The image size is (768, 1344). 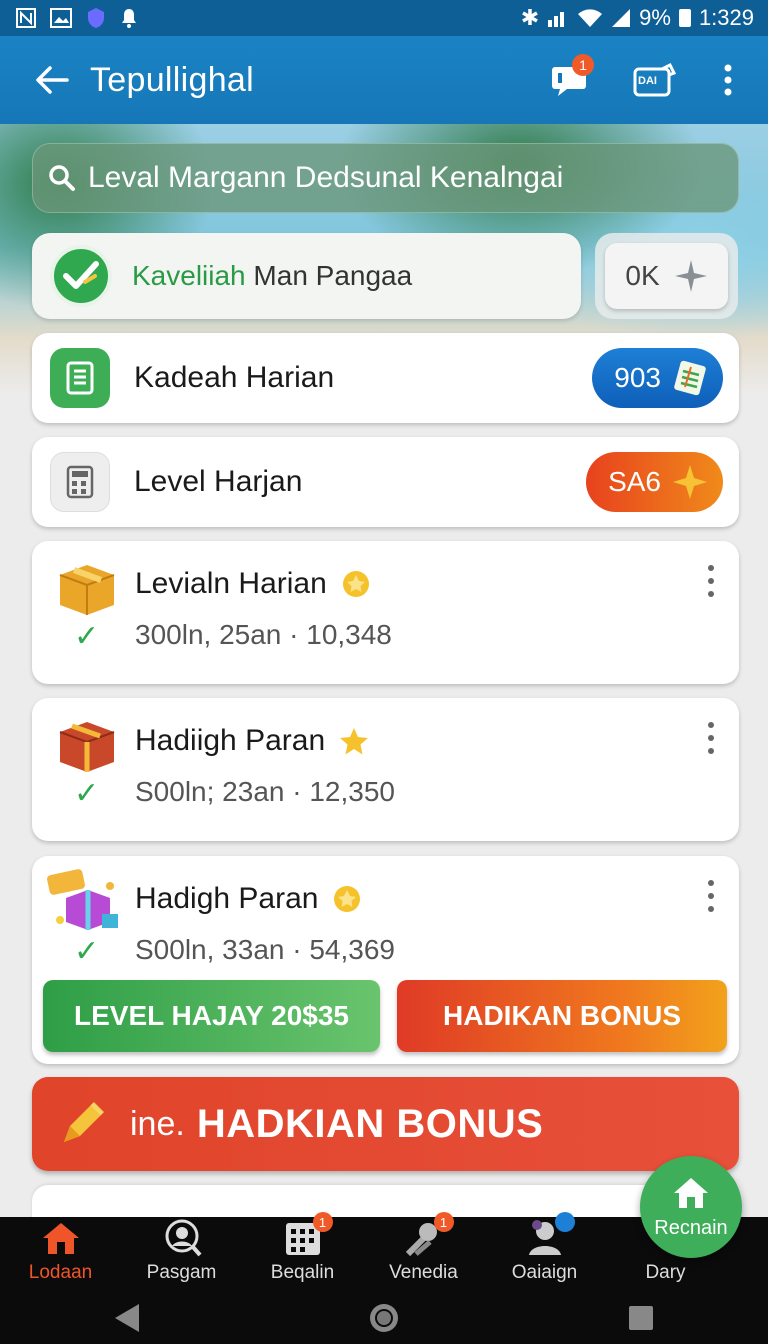 I want to click on ticket-icon, so click(x=690, y=378).